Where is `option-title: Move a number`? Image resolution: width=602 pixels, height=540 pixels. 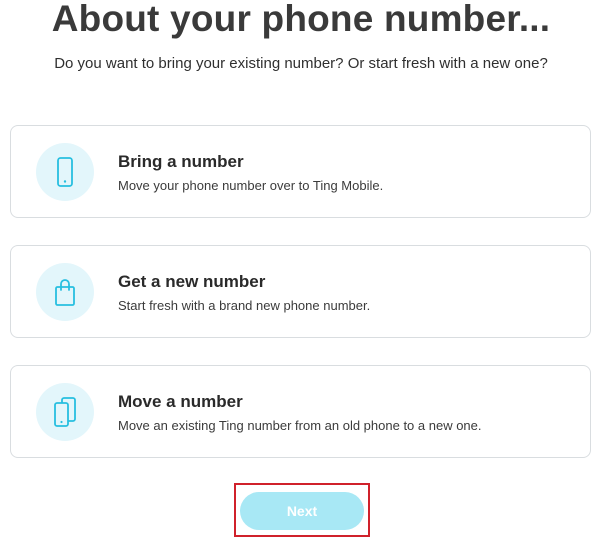 option-title: Move a number is located at coordinates (180, 401).